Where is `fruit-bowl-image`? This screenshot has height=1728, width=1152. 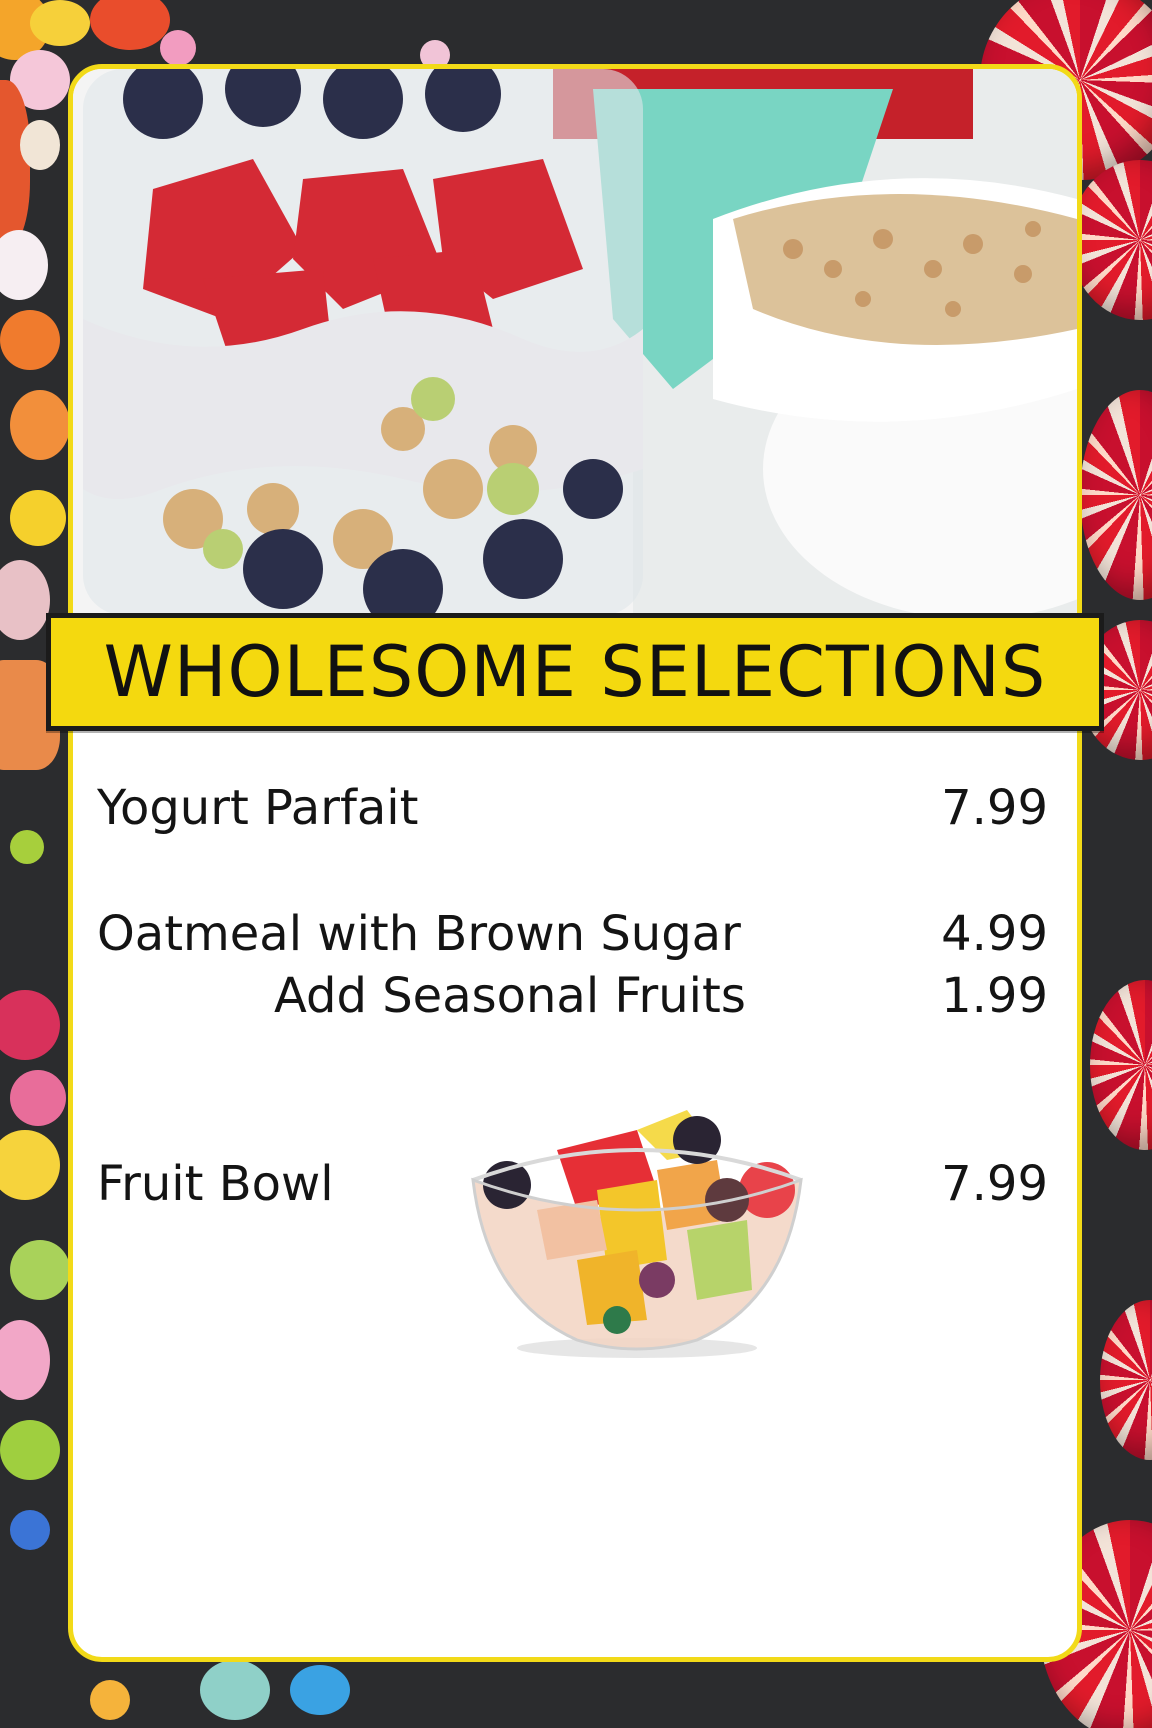
fruit-bowl-image is located at coordinates (637, 1230).